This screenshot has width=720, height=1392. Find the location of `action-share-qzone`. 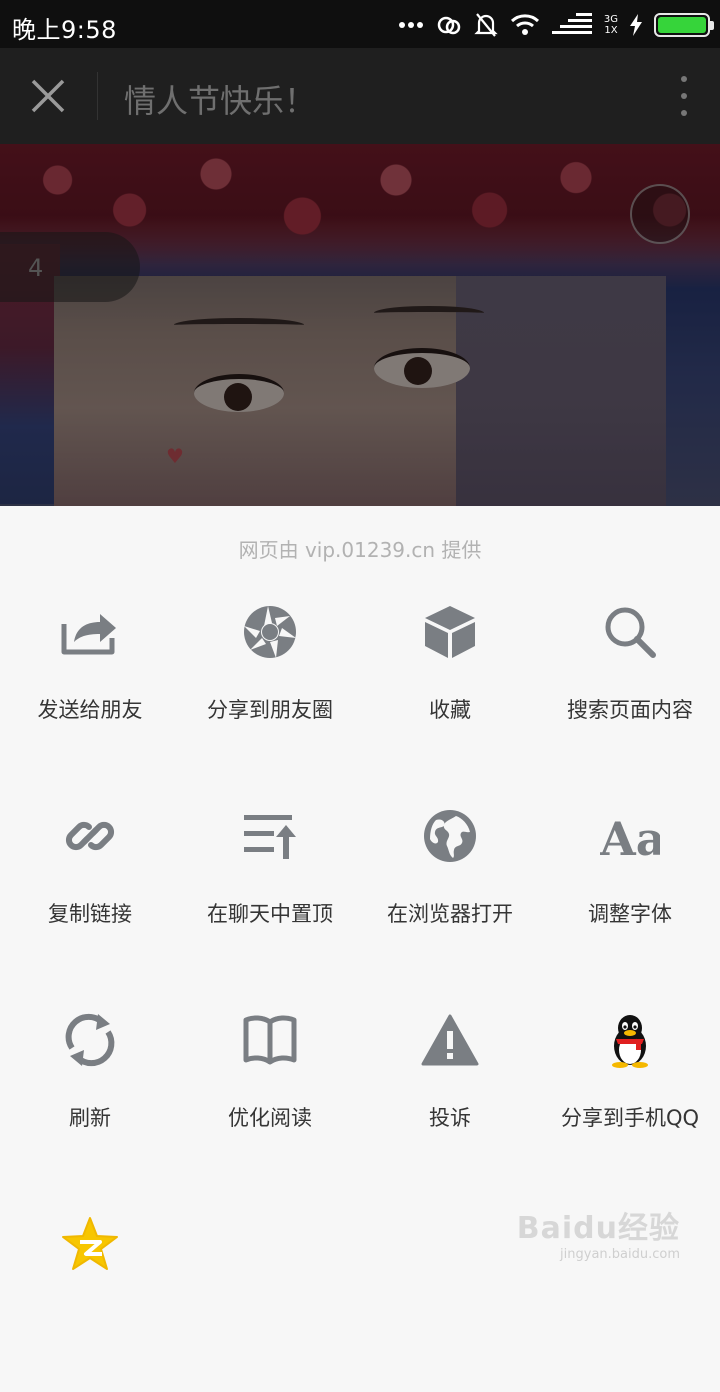

action-share-qzone is located at coordinates (90, 1290).